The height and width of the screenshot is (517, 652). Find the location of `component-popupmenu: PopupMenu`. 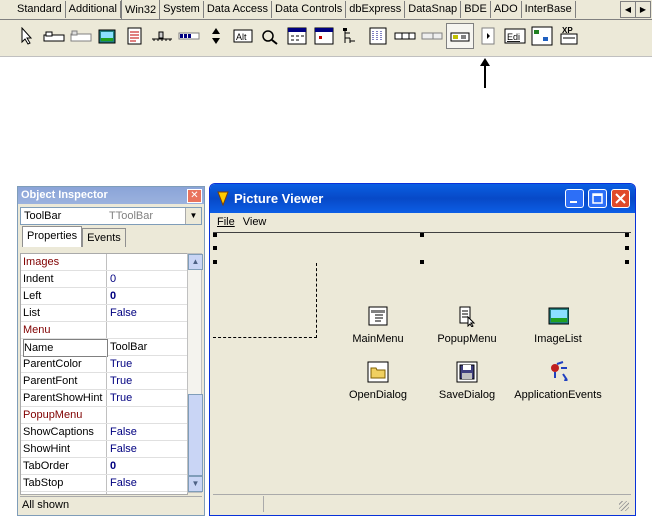

component-popupmenu: PopupMenu is located at coordinates (467, 325).